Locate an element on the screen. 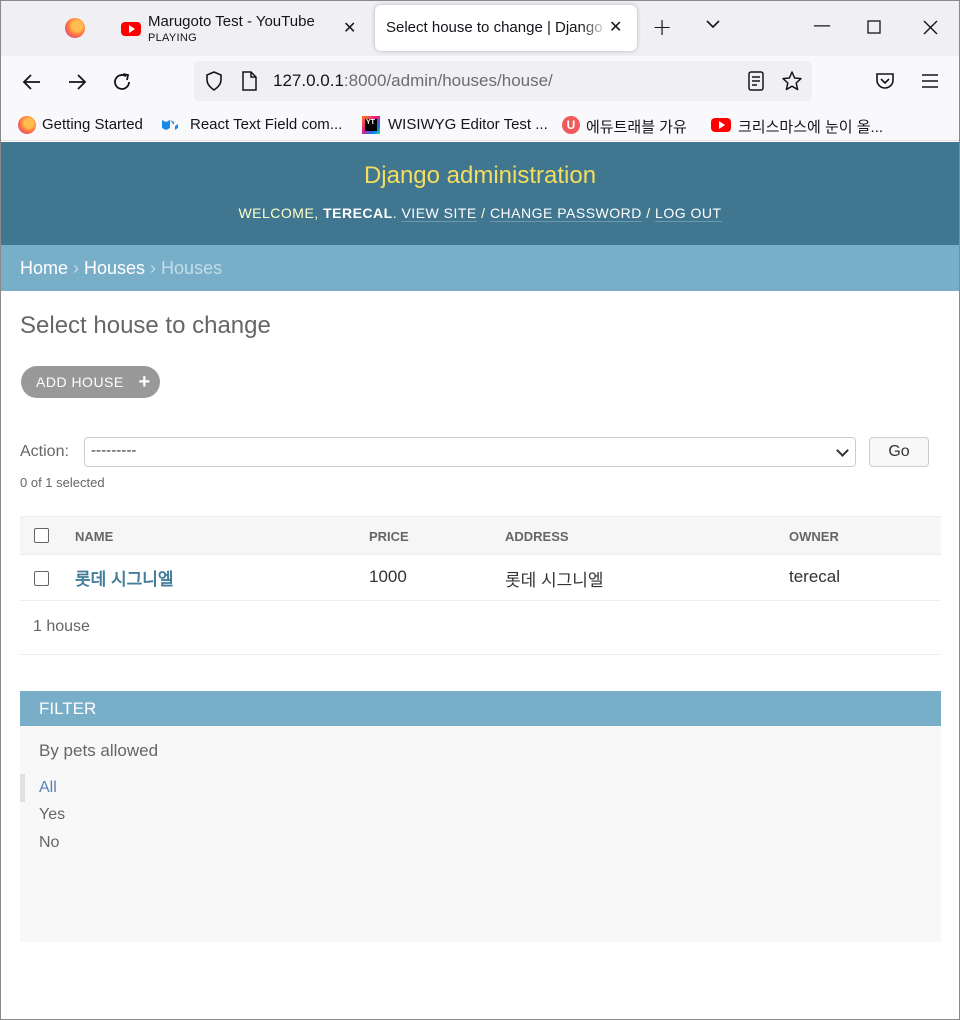 Image resolution: width=960 pixels, height=1020 pixels. maximize-icon is located at coordinates (874, 27).